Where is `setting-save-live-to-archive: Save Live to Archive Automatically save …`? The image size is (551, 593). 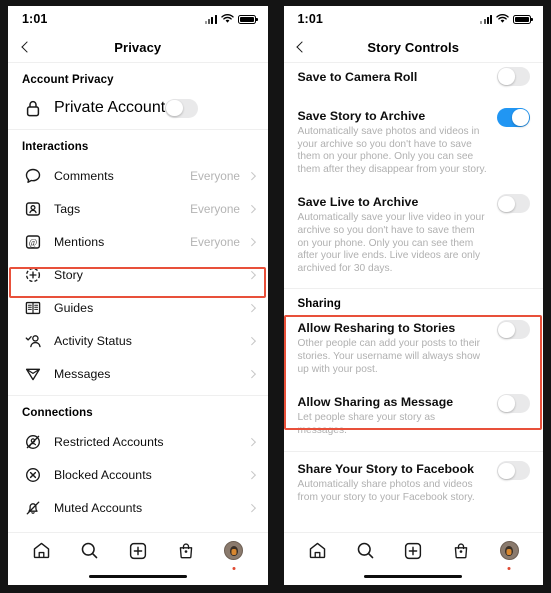 setting-save-live-to-archive: Save Live to Archive Automatically save … is located at coordinates (414, 234).